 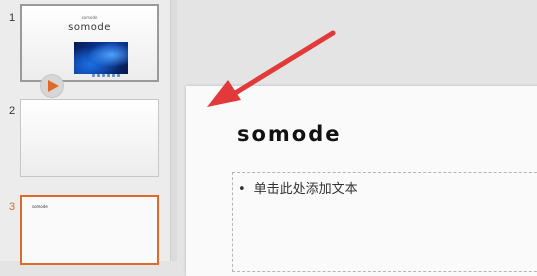 I want to click on play-icon, so click(x=53, y=86).